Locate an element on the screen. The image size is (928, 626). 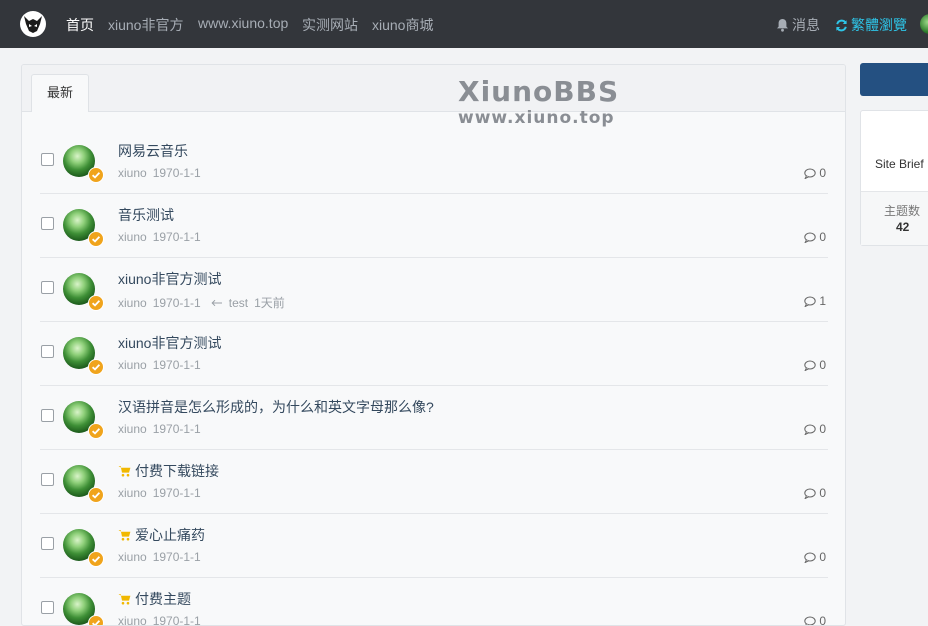
thread-title: 爱心止痛药 is located at coordinates (161, 535).